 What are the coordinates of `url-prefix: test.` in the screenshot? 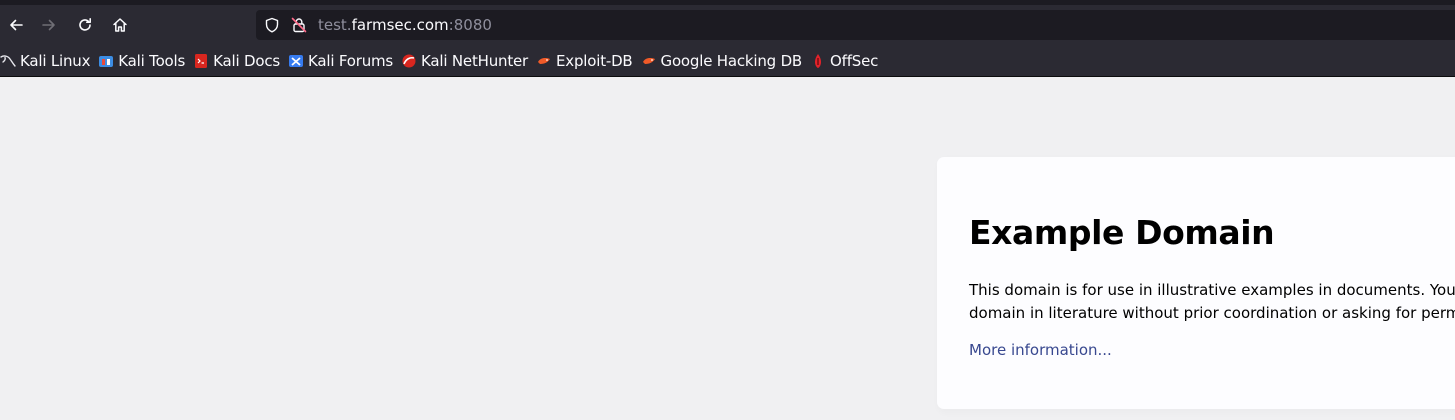 It's located at (335, 25).